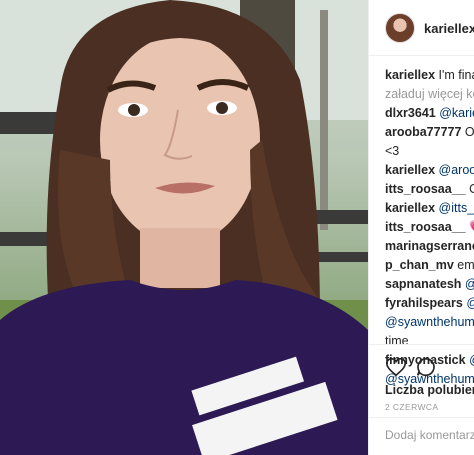 This screenshot has width=474, height=455. Describe the element at coordinates (471, 227) in the screenshot. I see `comment-text: 💗💗` at that location.